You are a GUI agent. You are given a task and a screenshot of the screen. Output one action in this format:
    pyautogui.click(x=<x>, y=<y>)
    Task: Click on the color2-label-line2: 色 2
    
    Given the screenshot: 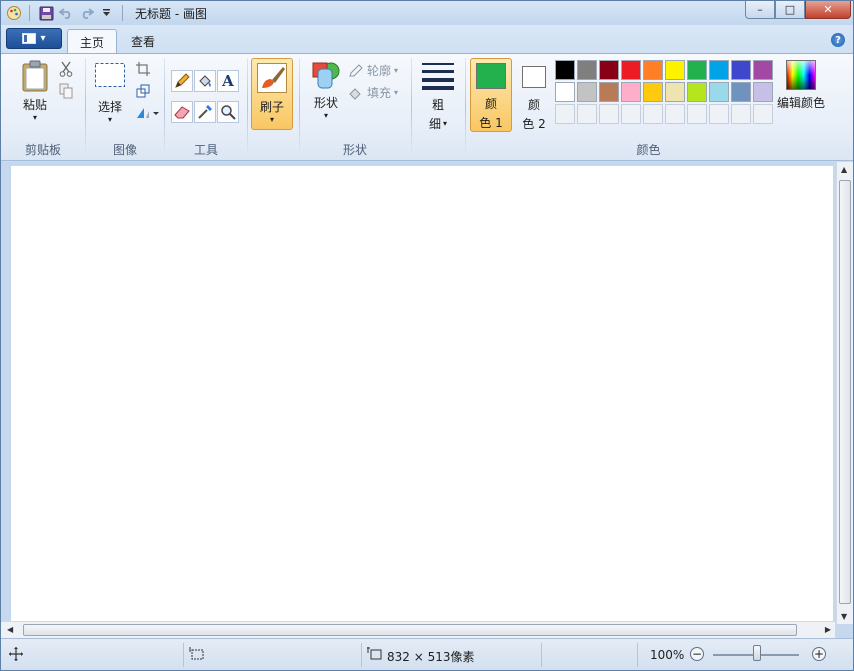 What is the action you would take?
    pyautogui.click(x=534, y=124)
    